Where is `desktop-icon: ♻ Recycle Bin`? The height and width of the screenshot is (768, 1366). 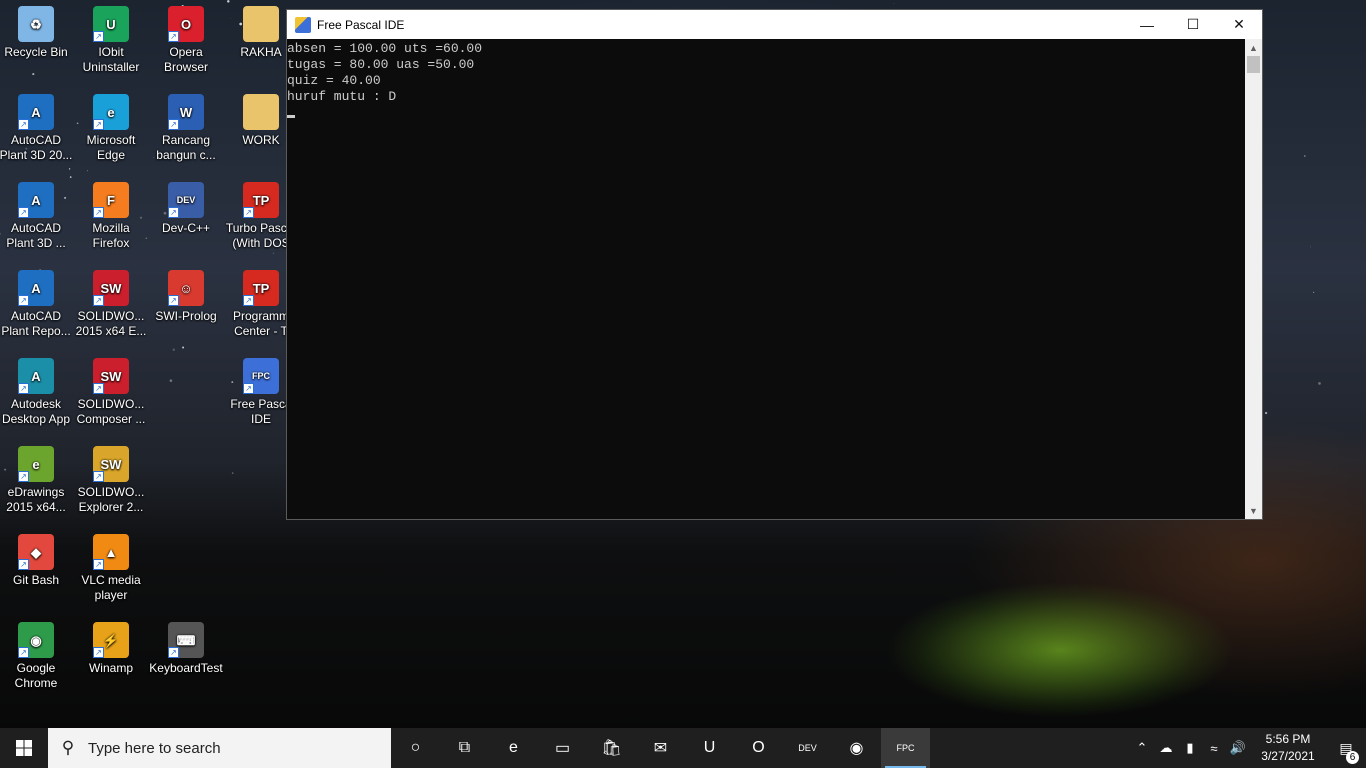 desktop-icon: ♻ Recycle Bin is located at coordinates (37, 45).